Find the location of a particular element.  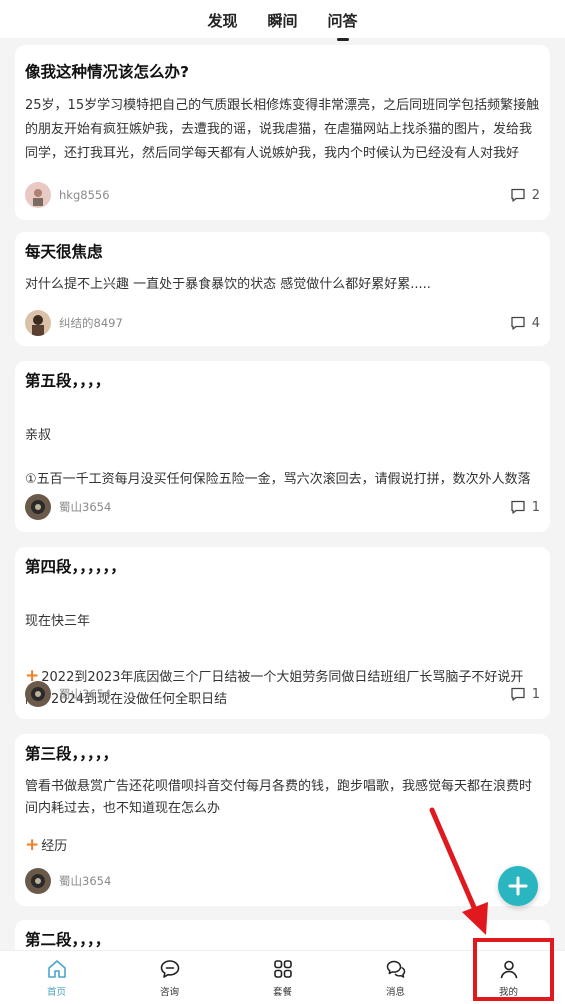

nav-profile: 我的 is located at coordinates (508, 977).